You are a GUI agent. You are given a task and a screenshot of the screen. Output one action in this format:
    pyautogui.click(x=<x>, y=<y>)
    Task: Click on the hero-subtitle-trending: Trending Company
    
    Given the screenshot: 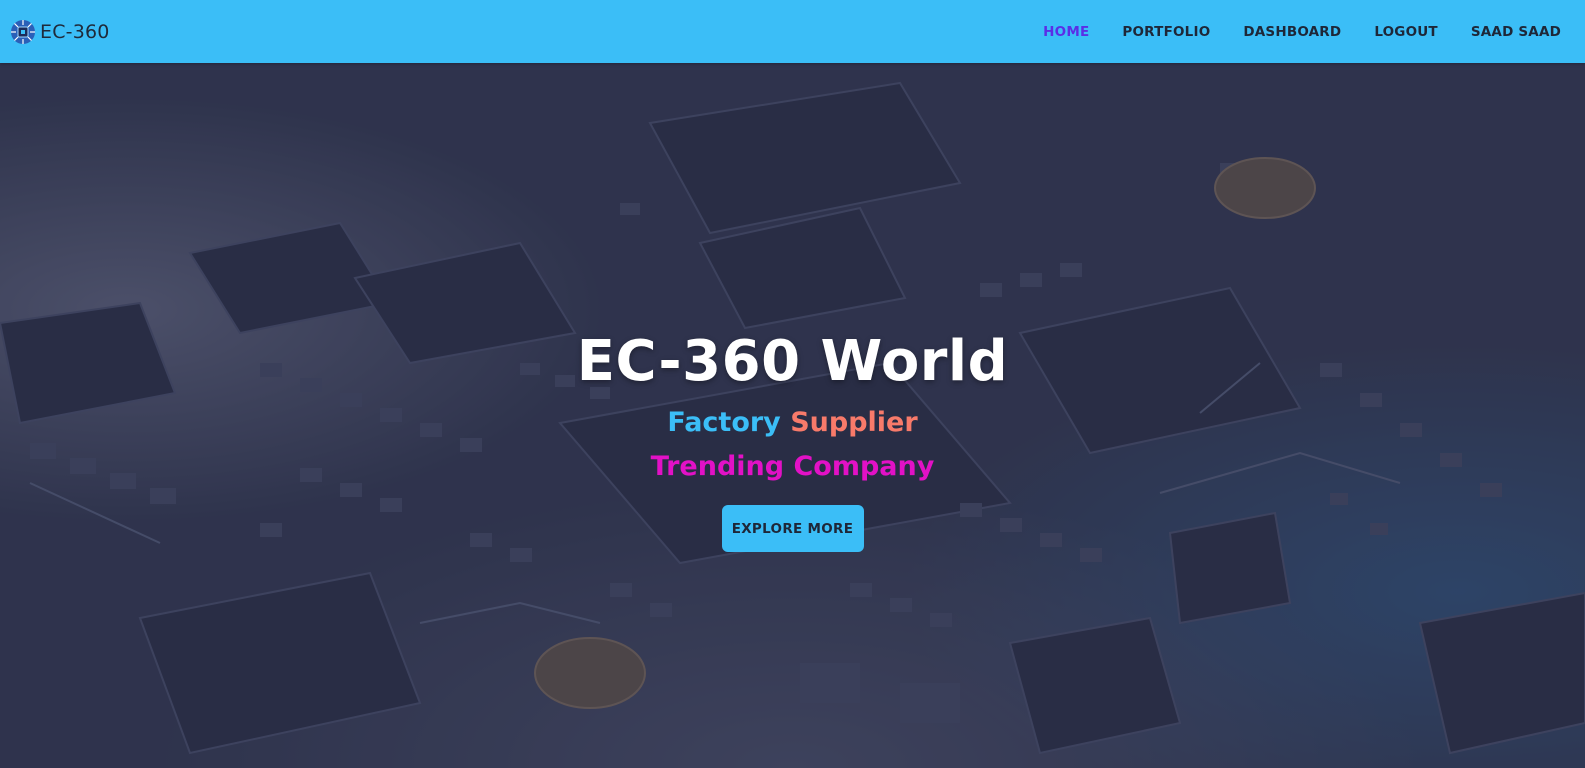 What is the action you would take?
    pyautogui.click(x=792, y=466)
    